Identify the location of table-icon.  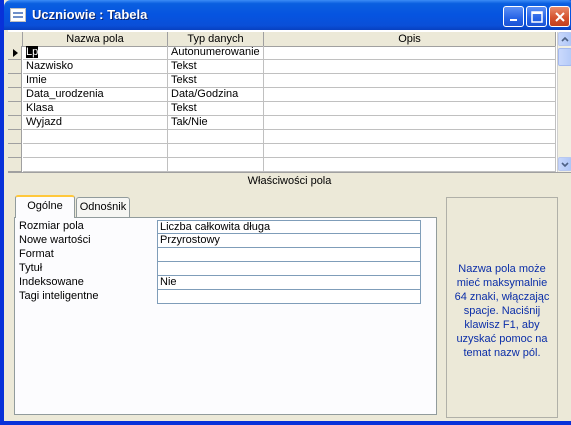
(18, 15).